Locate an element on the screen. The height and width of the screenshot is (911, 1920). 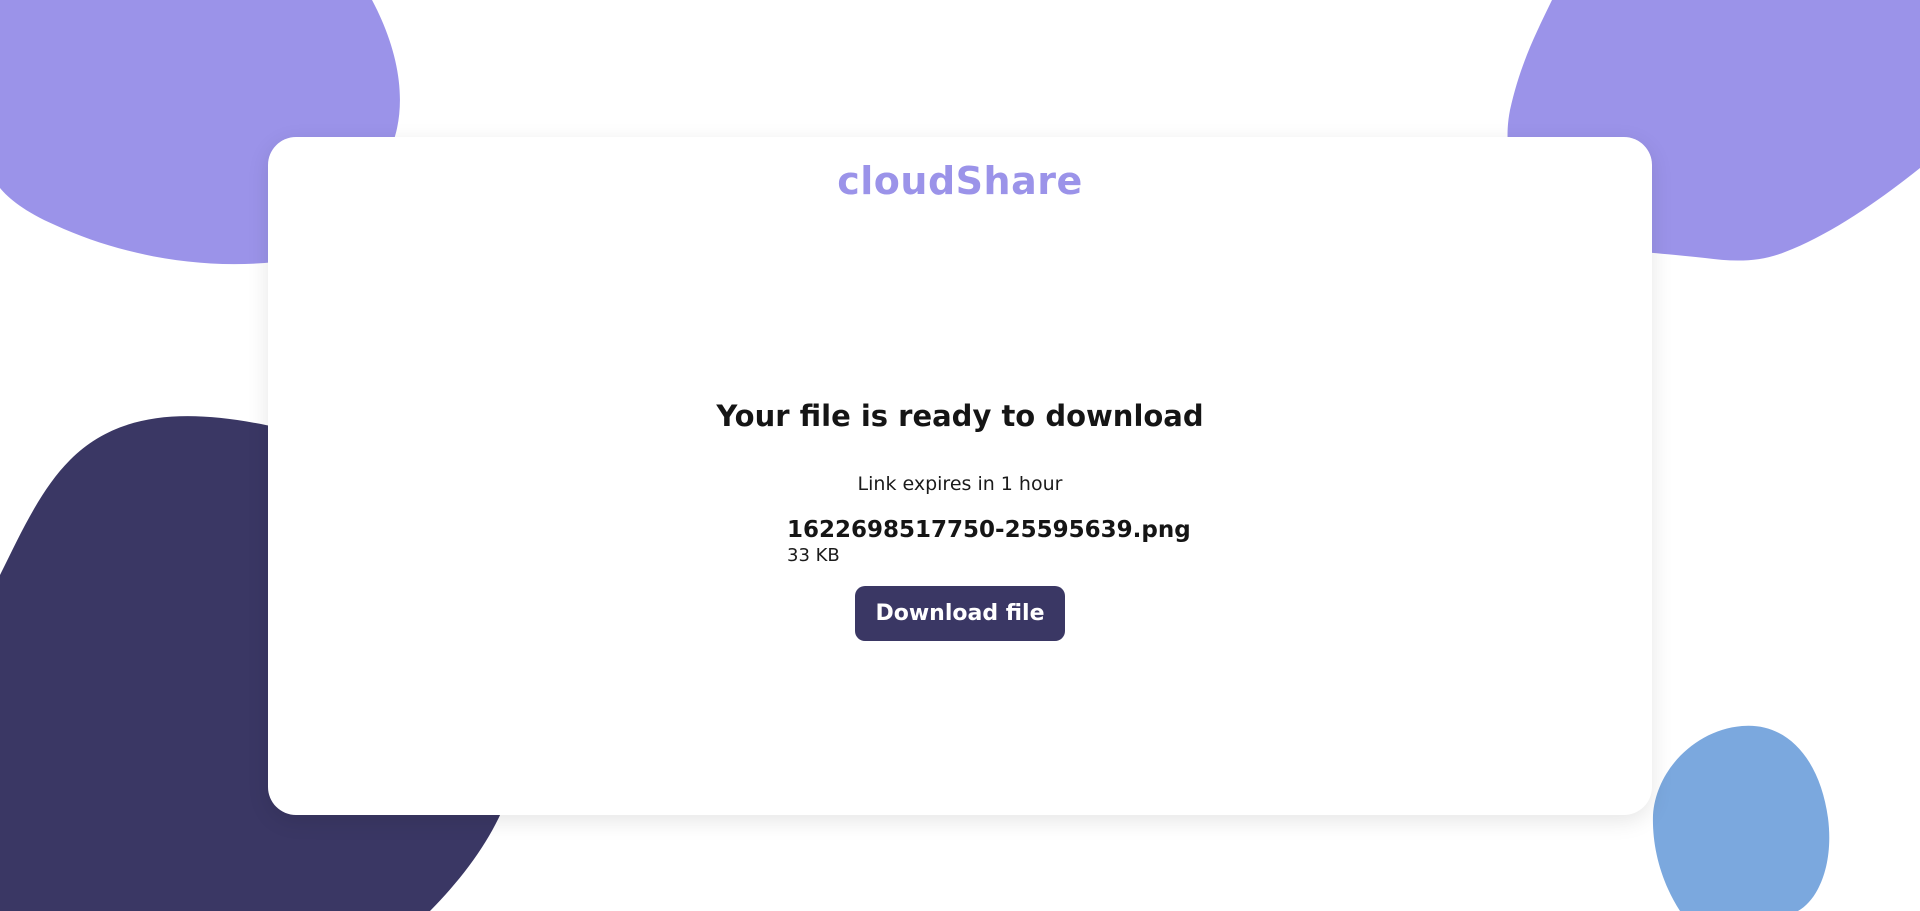
file-size: 33 KB is located at coordinates (813, 555).